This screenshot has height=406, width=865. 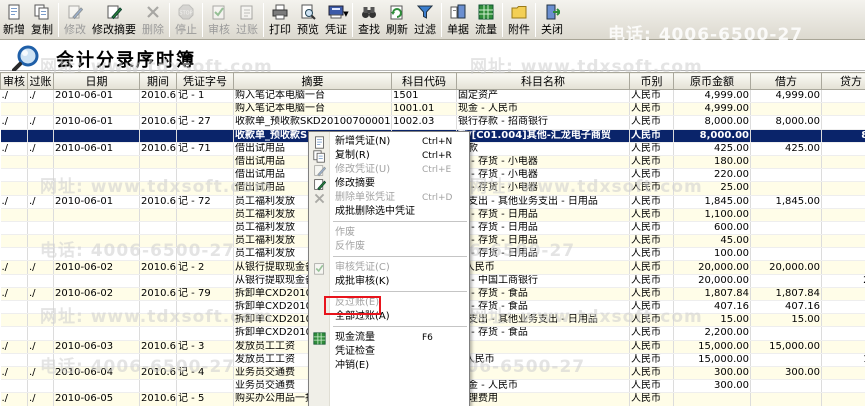 What do you see at coordinates (158, 81) in the screenshot?
I see `column-header: 期间` at bounding box center [158, 81].